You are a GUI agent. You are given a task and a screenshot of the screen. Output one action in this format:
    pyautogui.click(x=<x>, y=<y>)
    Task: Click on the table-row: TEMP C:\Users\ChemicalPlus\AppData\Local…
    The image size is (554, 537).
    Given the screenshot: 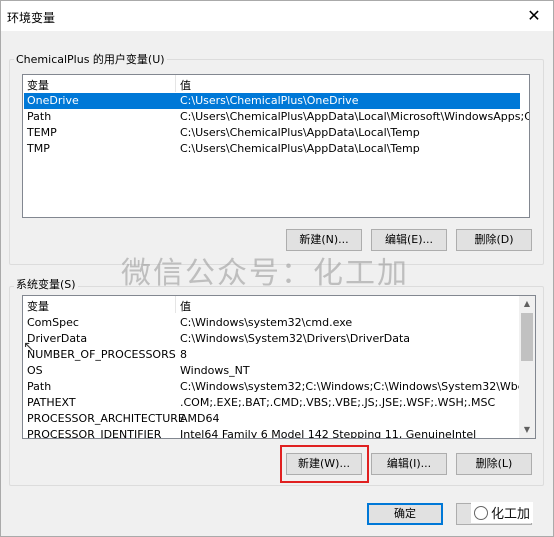 What is the action you would take?
    pyautogui.click(x=272, y=133)
    